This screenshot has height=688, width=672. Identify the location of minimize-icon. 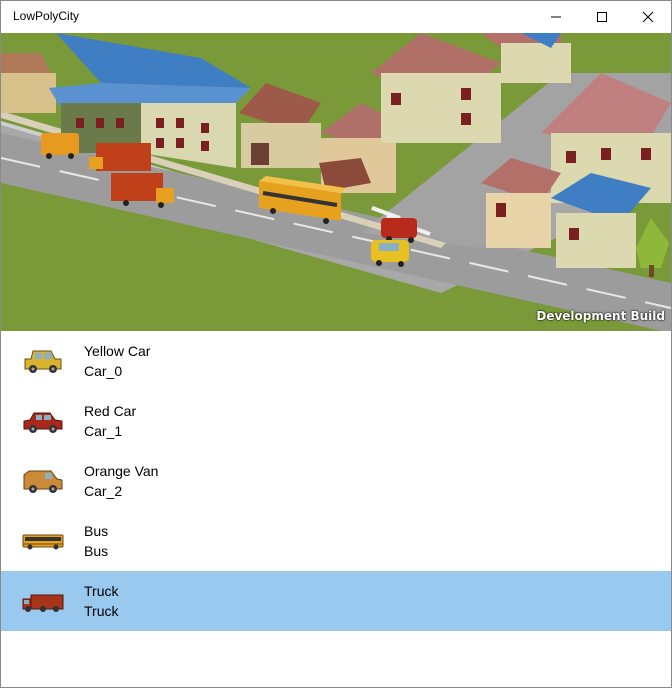
(556, 17).